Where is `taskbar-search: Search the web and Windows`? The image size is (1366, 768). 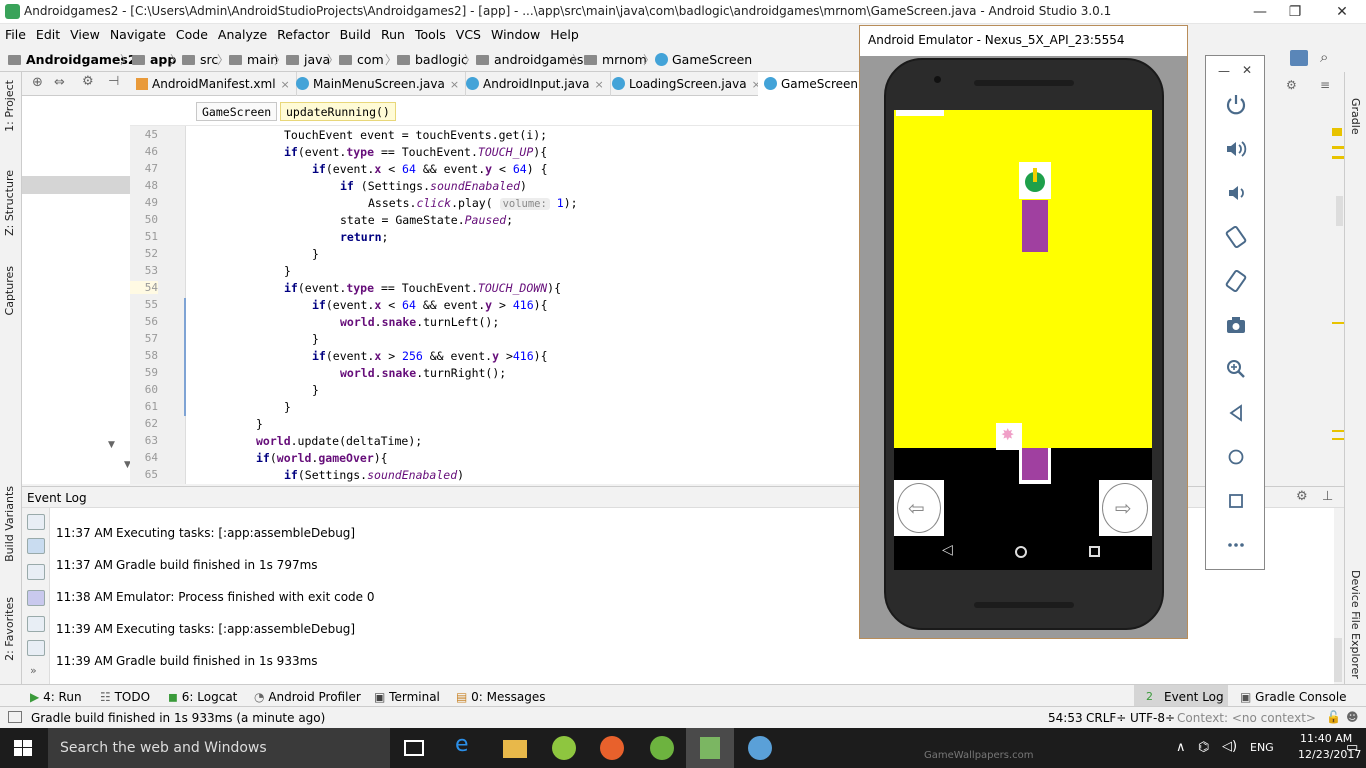
taskbar-search: Search the web and Windows is located at coordinates (219, 748).